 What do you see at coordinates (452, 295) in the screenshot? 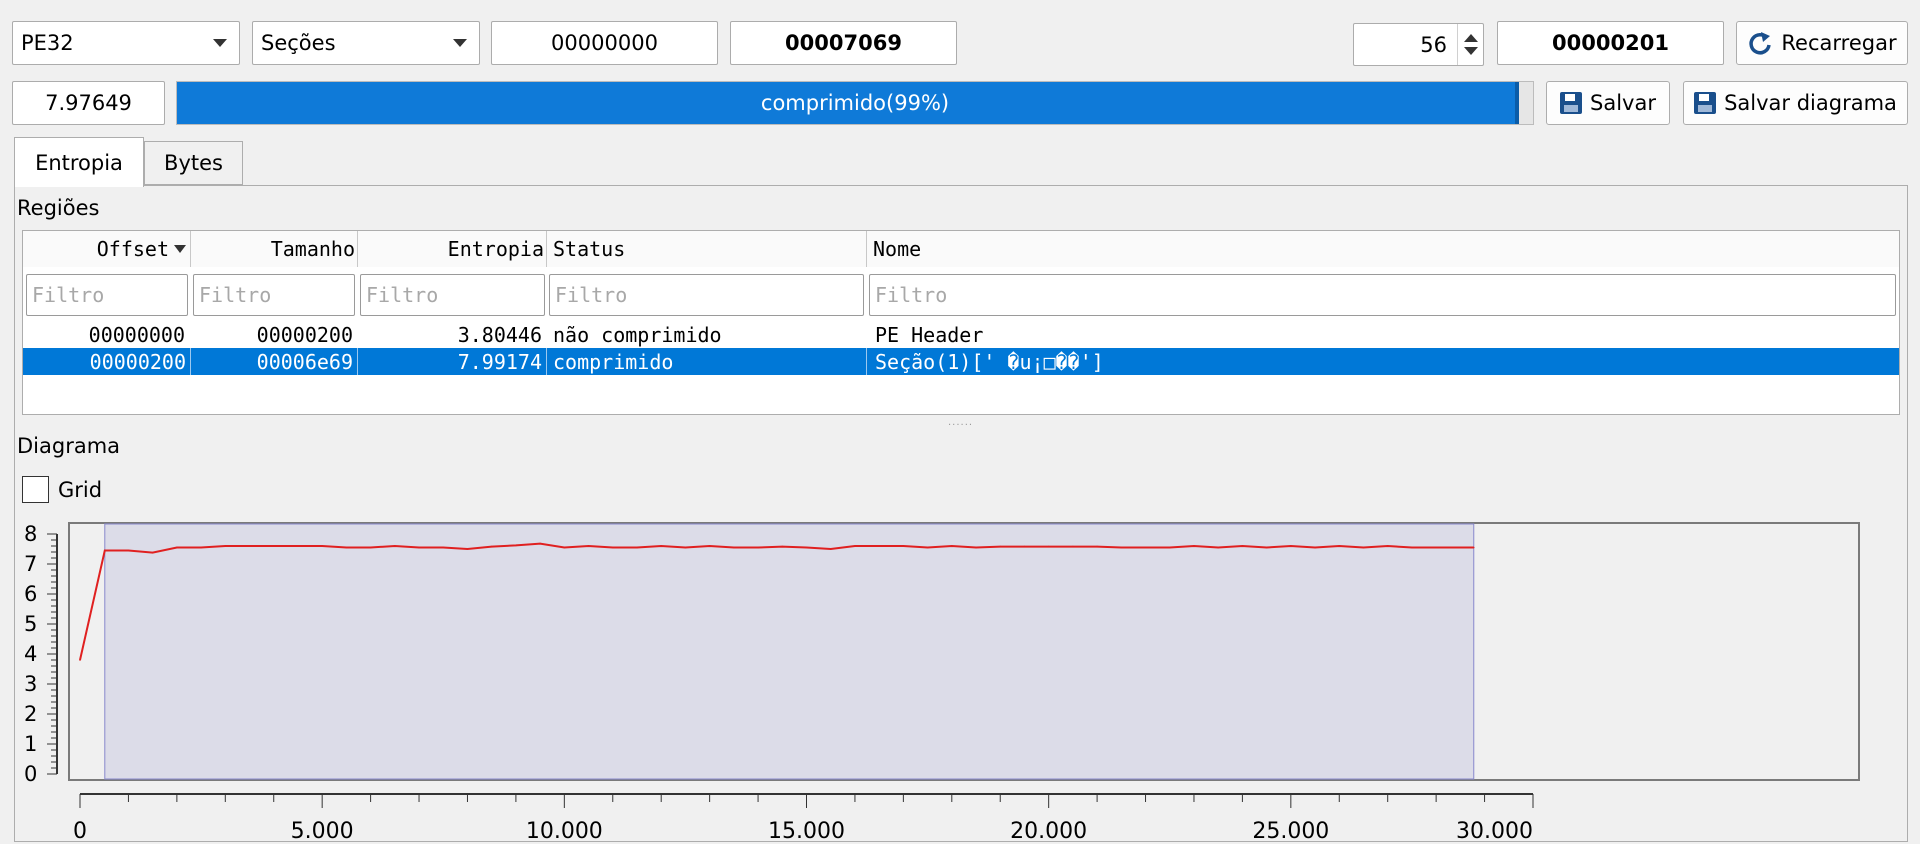
I see `entropy-filter-input: Filtro` at bounding box center [452, 295].